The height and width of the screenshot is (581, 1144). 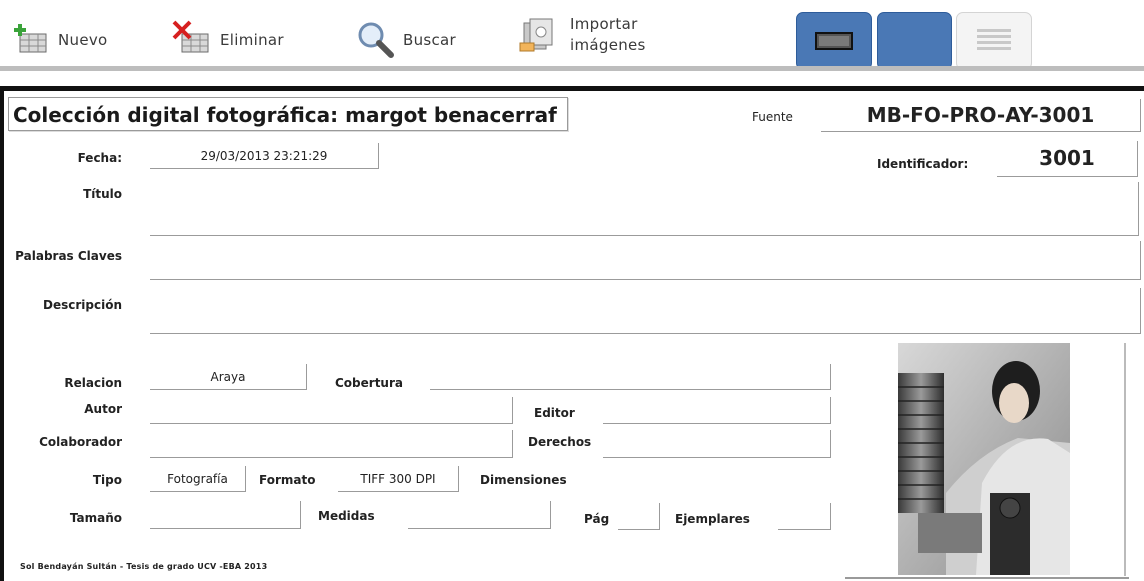 I want to click on delete-record-label: Eliminar, so click(x=252, y=40).